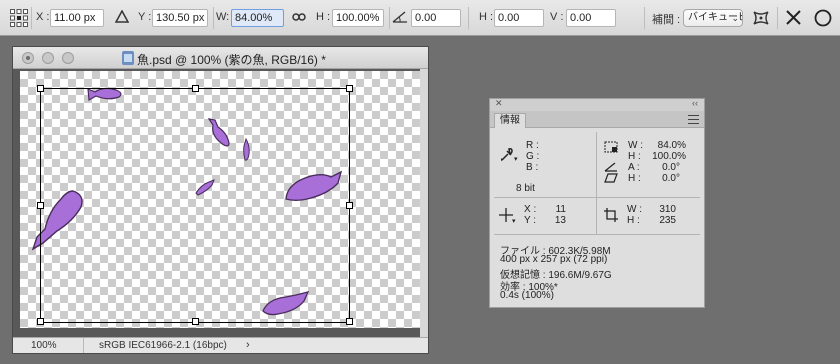 The width and height of the screenshot is (840, 364). What do you see at coordinates (671, 145) in the screenshot?
I see `transform-w-value: 84.0%` at bounding box center [671, 145].